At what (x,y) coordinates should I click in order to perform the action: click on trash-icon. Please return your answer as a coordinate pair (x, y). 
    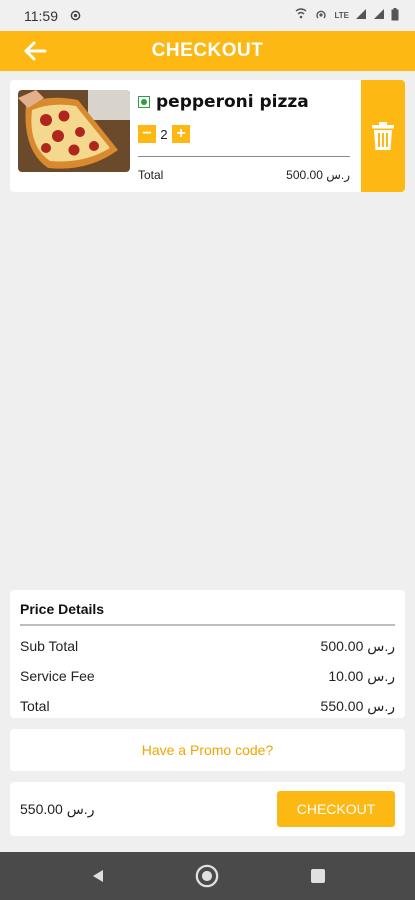
    Looking at the image, I should click on (383, 136).